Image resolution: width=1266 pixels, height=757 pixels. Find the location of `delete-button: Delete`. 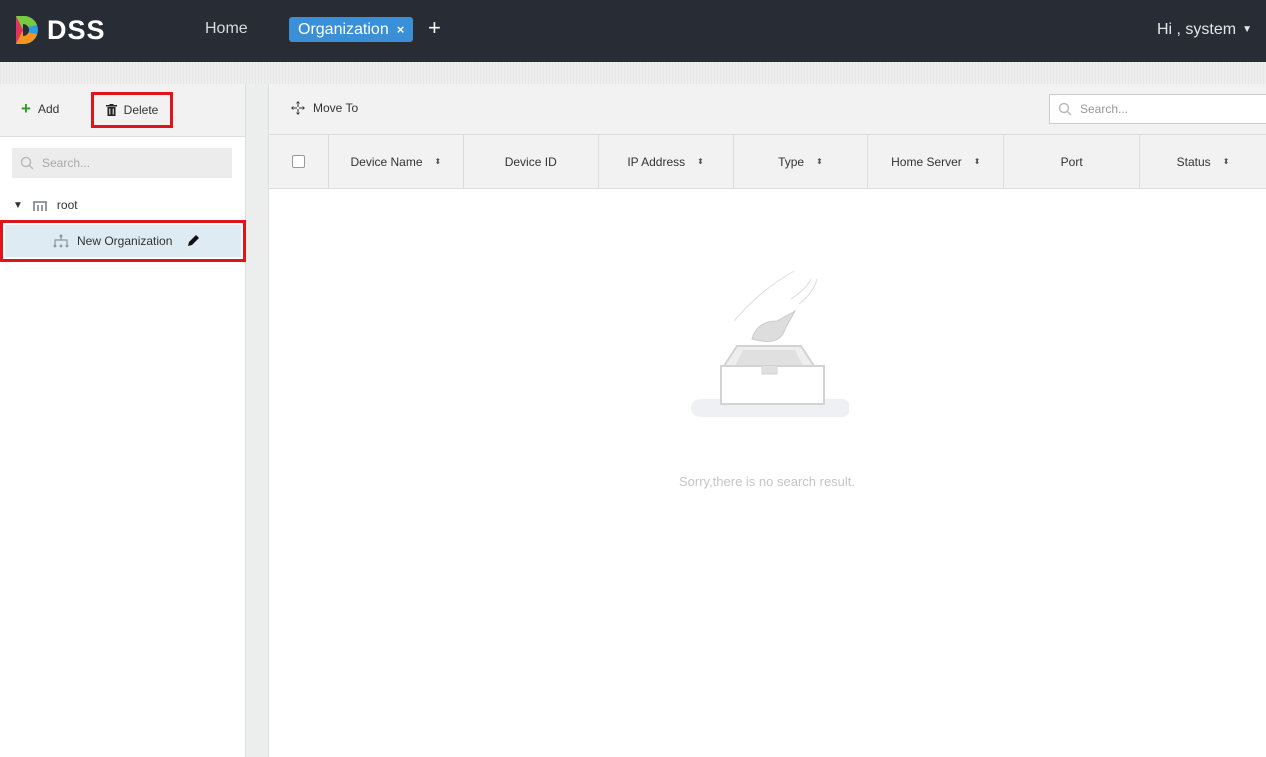

delete-button: Delete is located at coordinates (132, 110).